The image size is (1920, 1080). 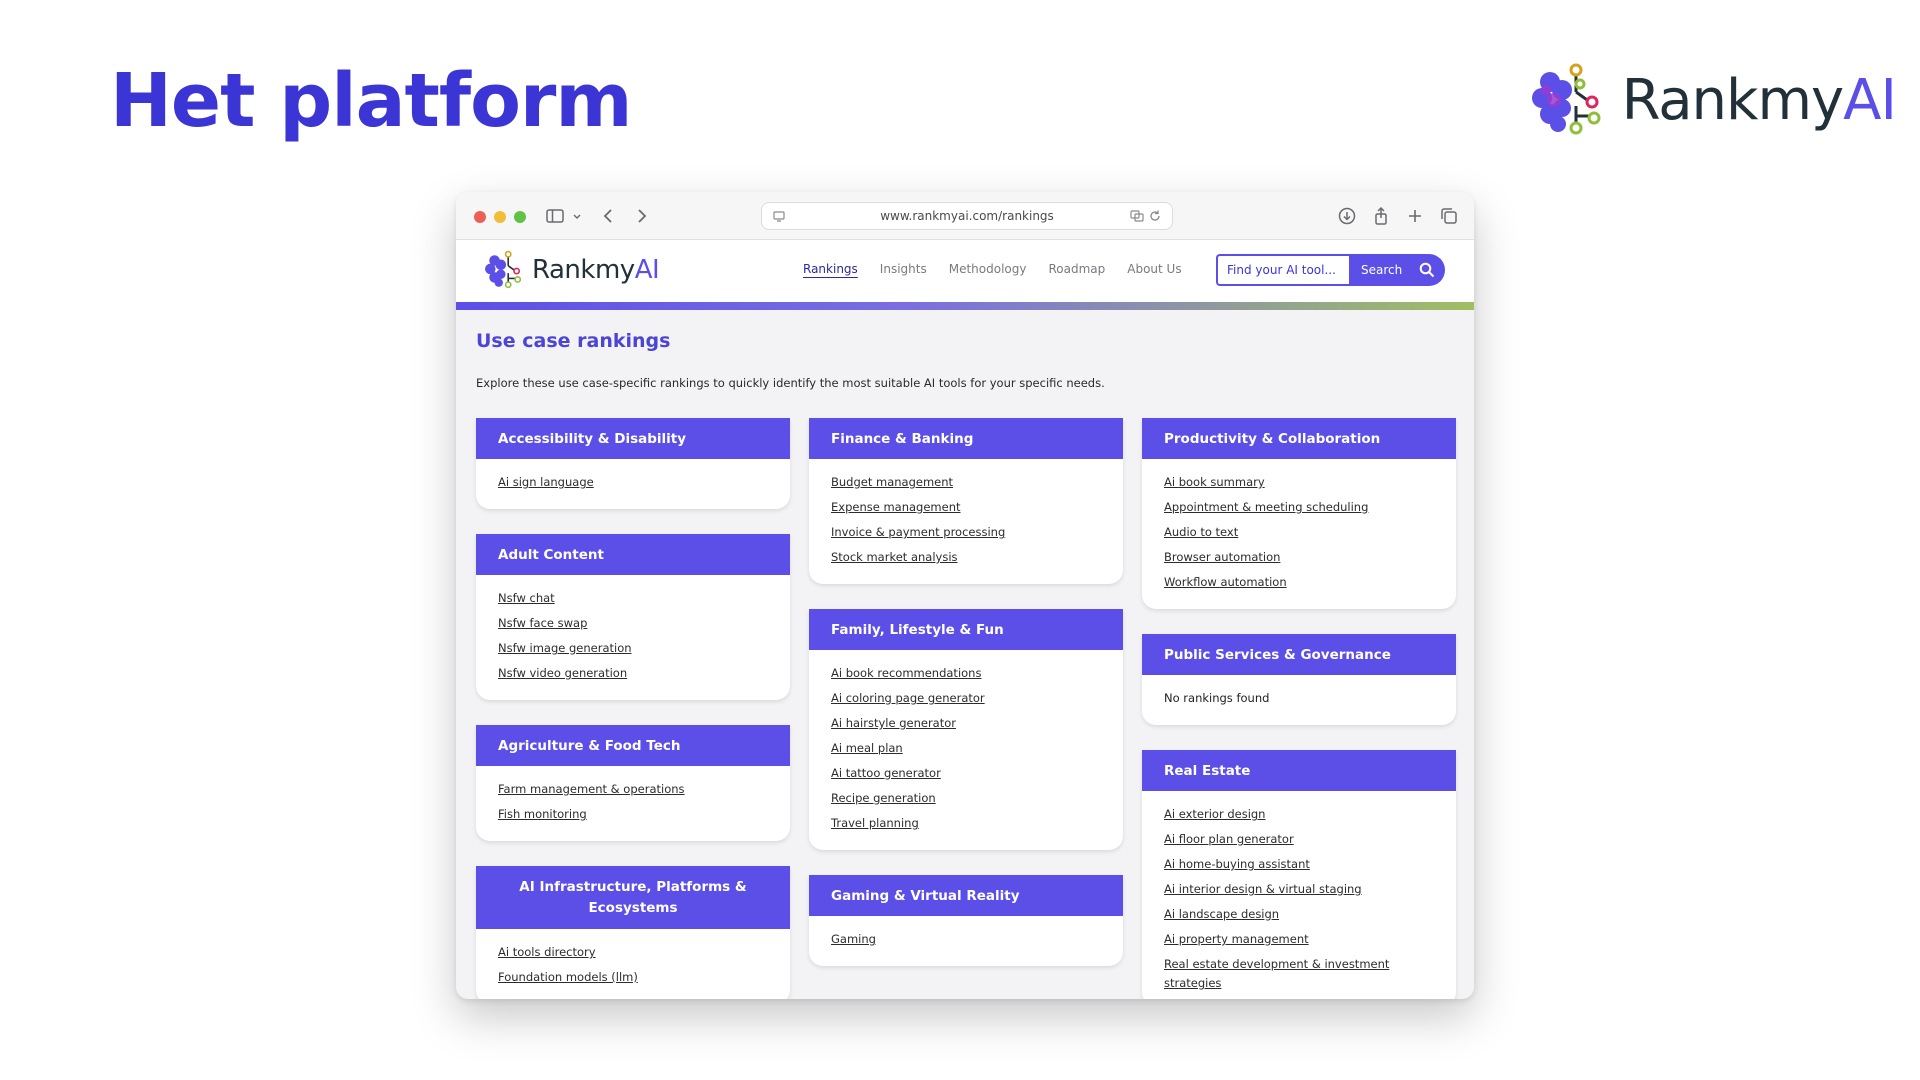 What do you see at coordinates (966, 698) in the screenshot?
I see `ranking-link: Ai coloring page generator` at bounding box center [966, 698].